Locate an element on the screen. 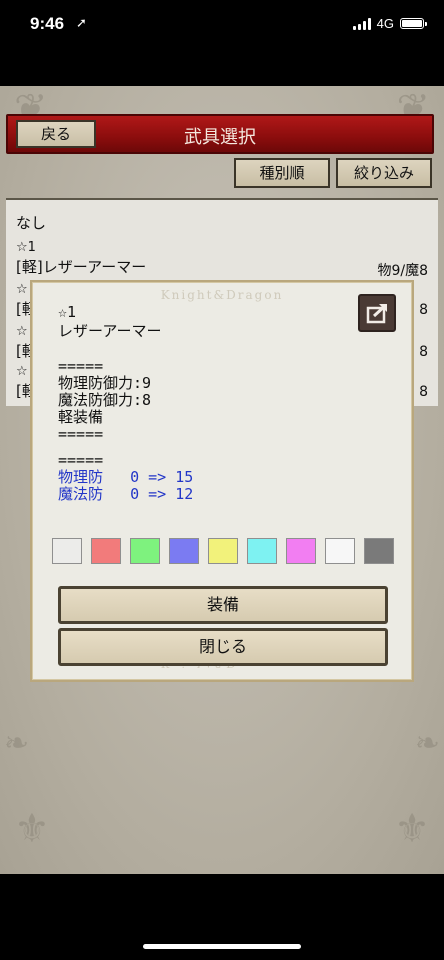 The height and width of the screenshot is (960, 444). network-type: 4G is located at coordinates (385, 23).